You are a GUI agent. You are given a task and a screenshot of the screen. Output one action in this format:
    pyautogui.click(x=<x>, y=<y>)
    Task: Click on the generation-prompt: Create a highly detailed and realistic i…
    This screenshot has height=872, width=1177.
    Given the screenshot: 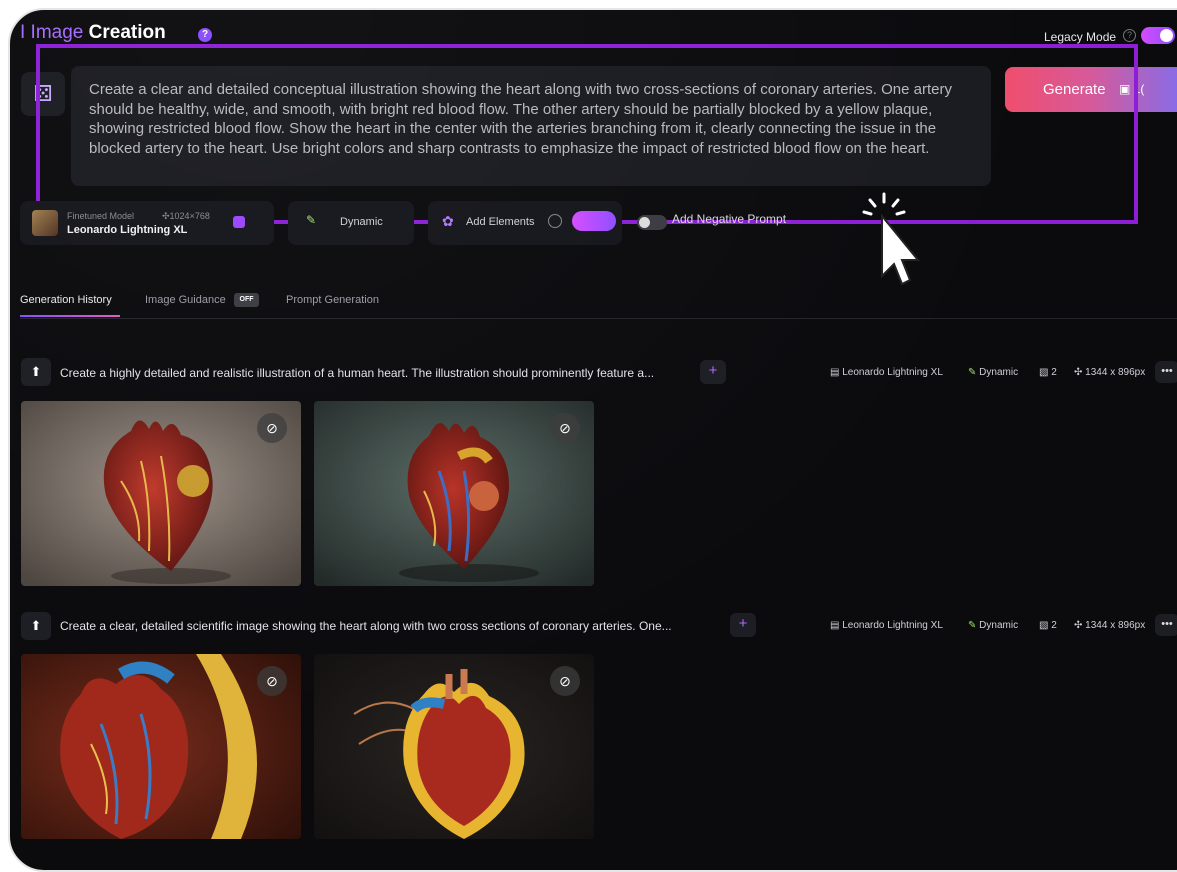 What is the action you would take?
    pyautogui.click(x=357, y=373)
    